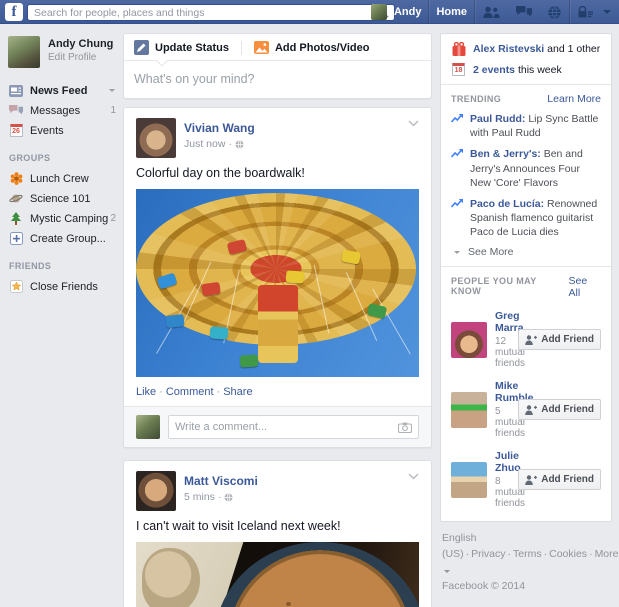 The image size is (619, 607). Describe the element at coordinates (219, 128) in the screenshot. I see `post-author-name: Vivian Wang` at that location.